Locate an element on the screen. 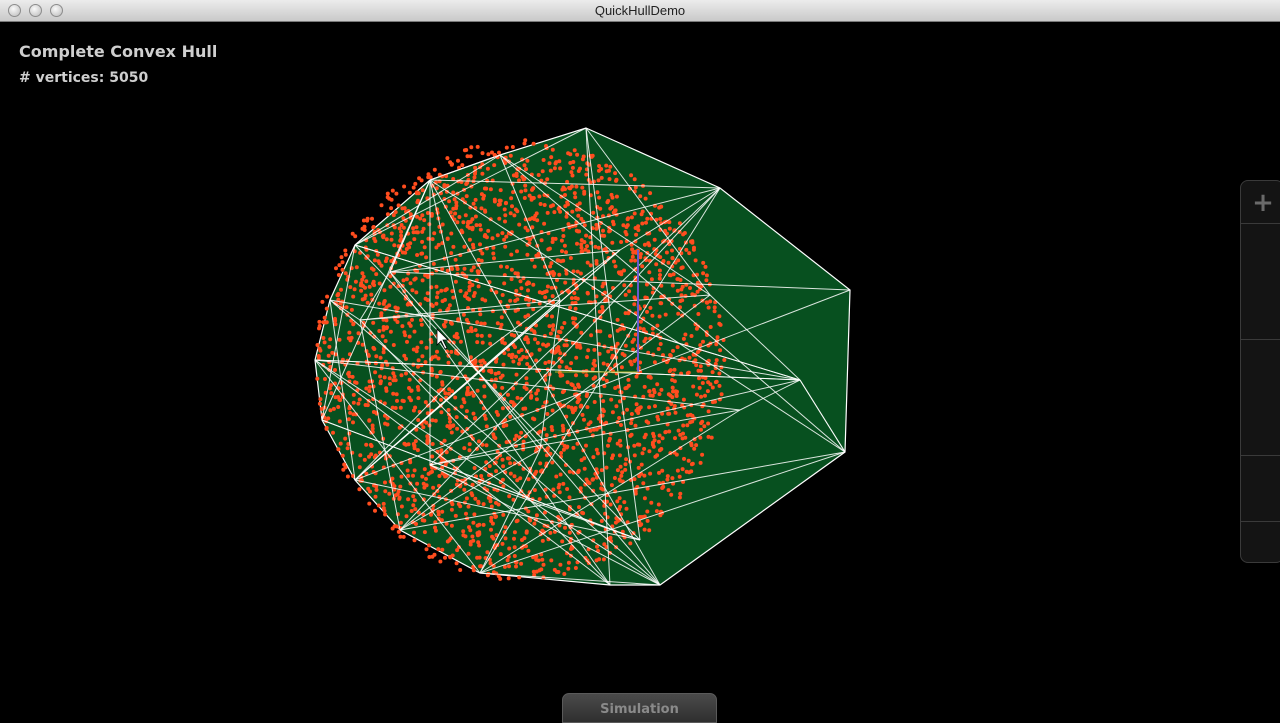 Image resolution: width=1280 pixels, height=723 pixels. side-panel: + is located at coordinates (1260, 371).